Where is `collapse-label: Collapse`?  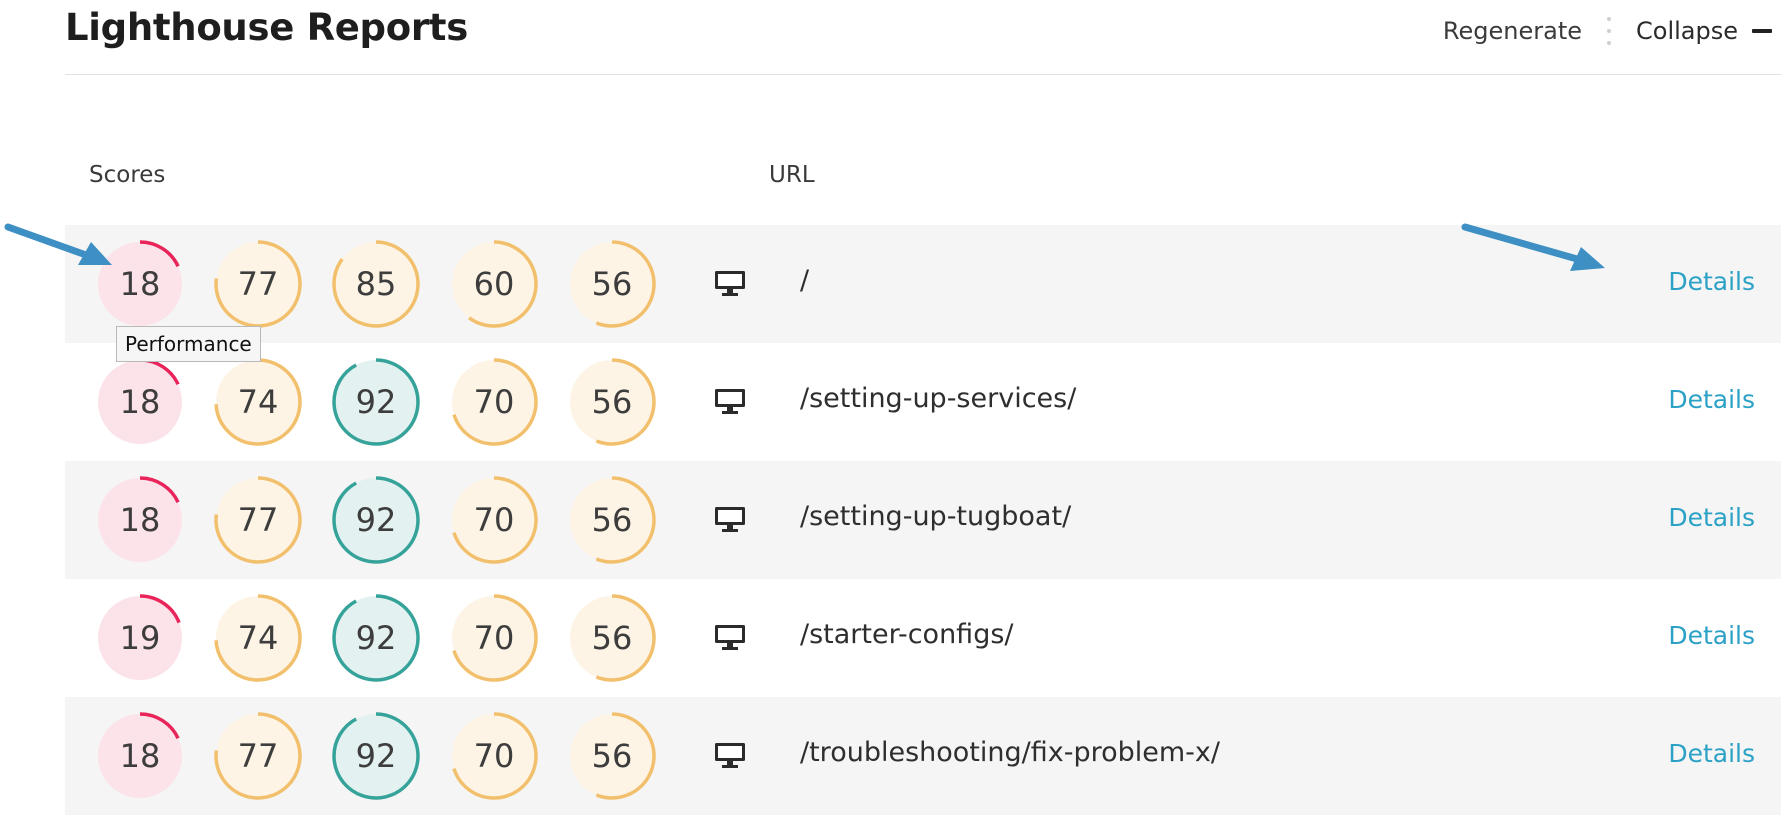
collapse-label: Collapse is located at coordinates (1687, 31).